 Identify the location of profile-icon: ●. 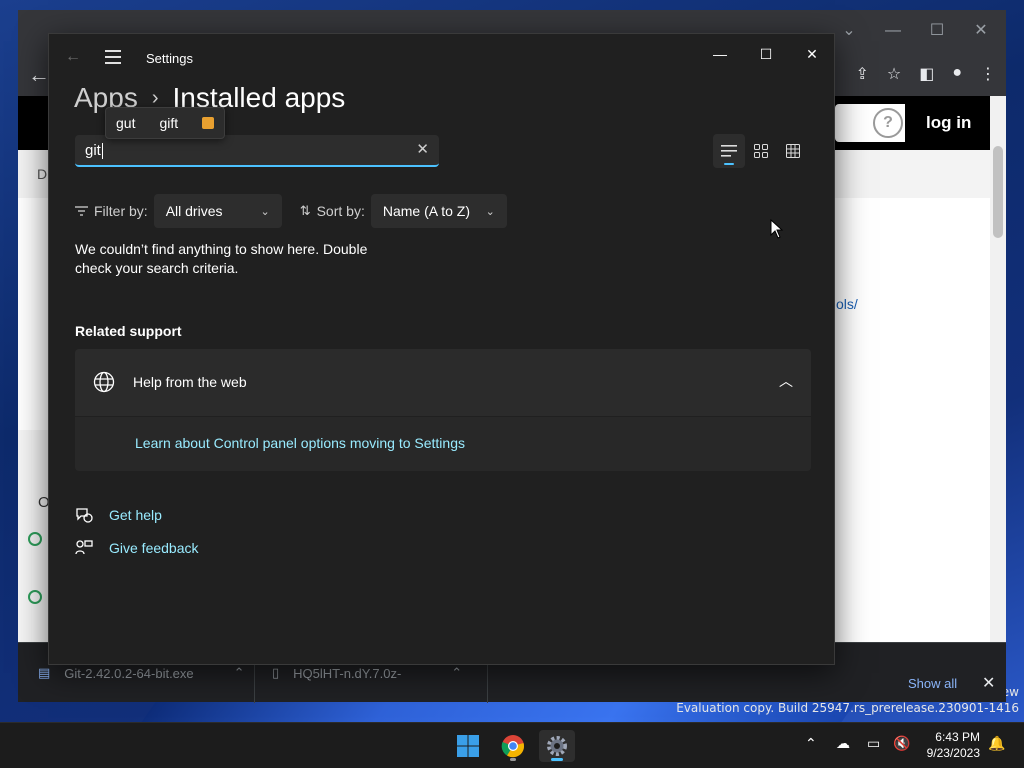
(957, 74).